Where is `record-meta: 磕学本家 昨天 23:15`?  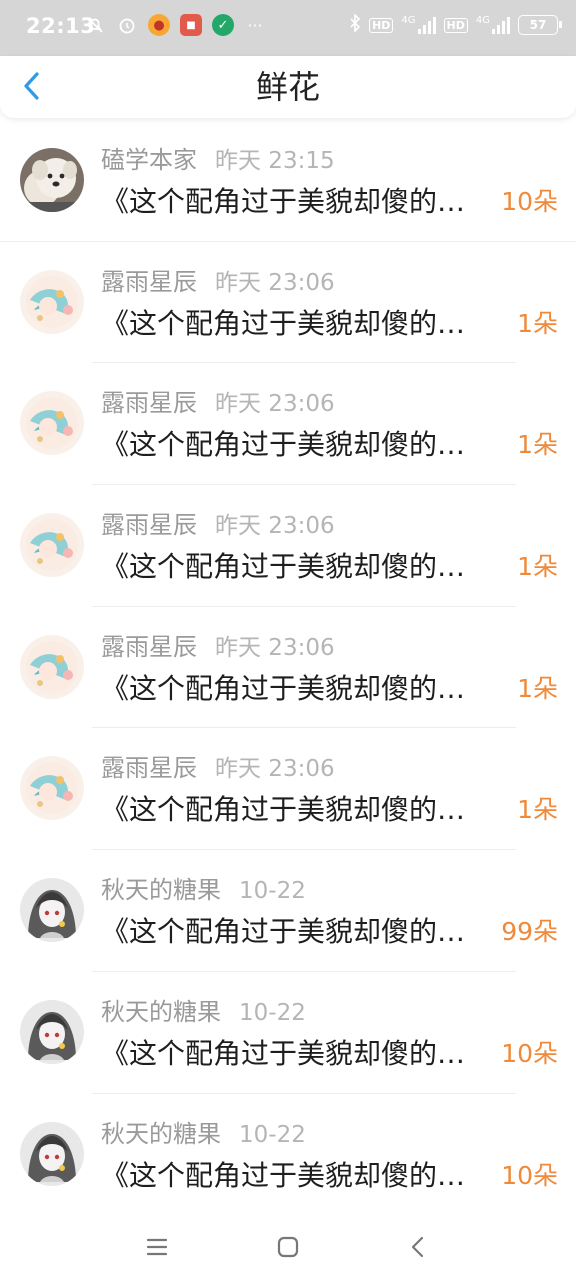 record-meta: 磕学本家 昨天 23:15 is located at coordinates (218, 157).